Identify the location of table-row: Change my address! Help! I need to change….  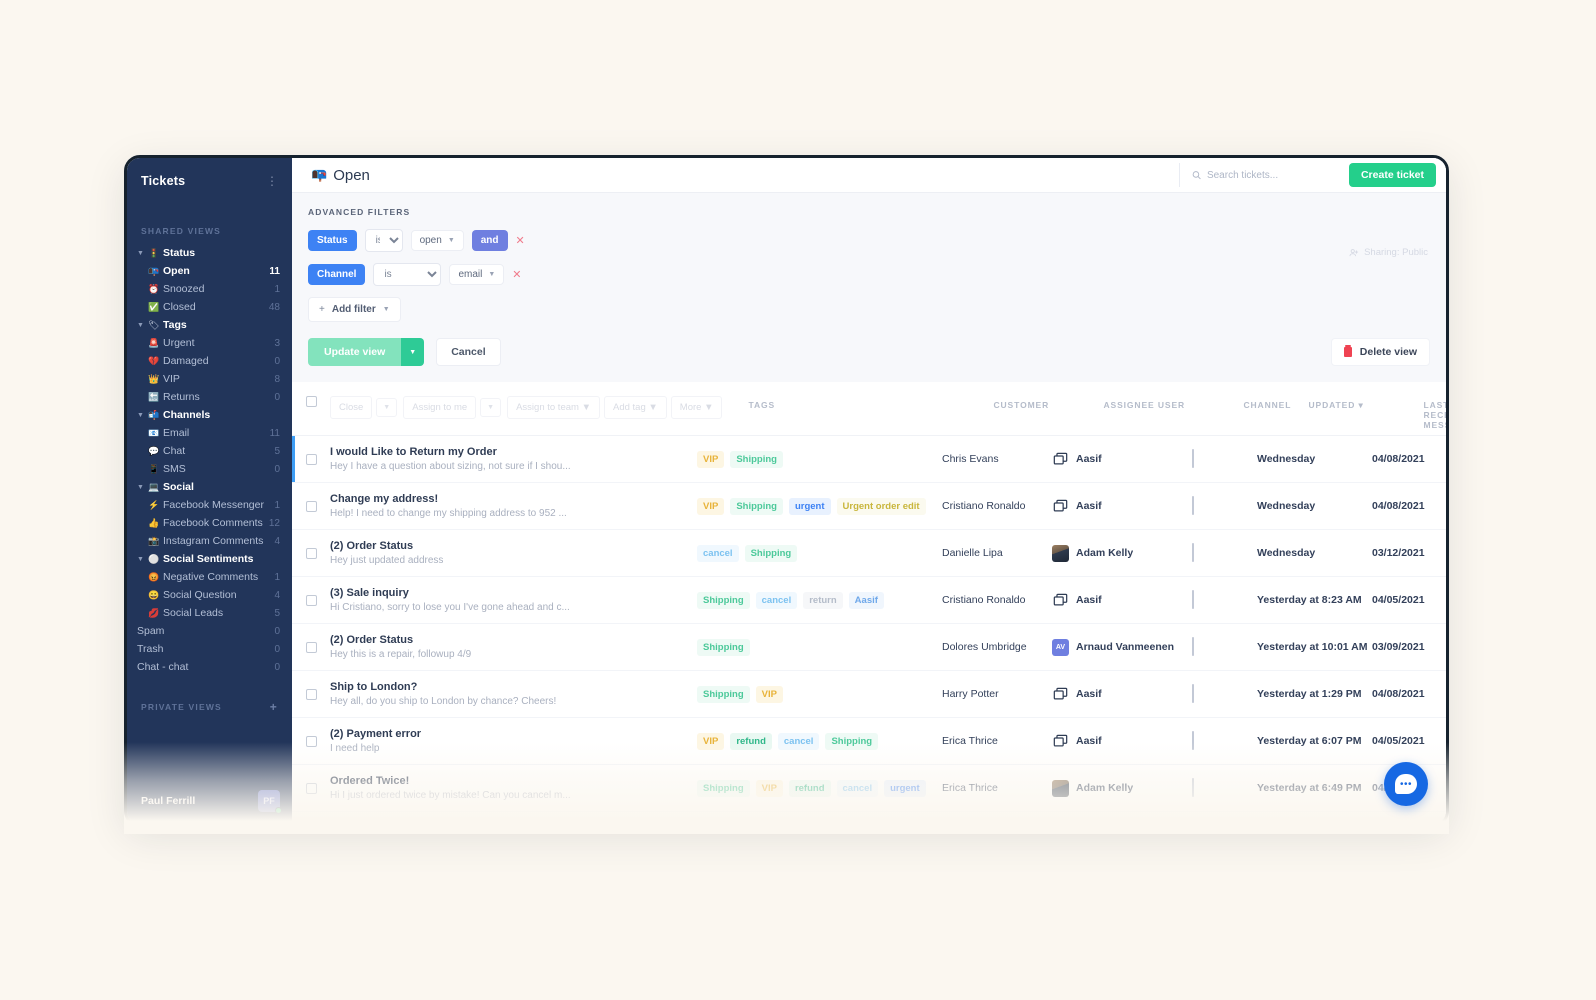
(869, 507).